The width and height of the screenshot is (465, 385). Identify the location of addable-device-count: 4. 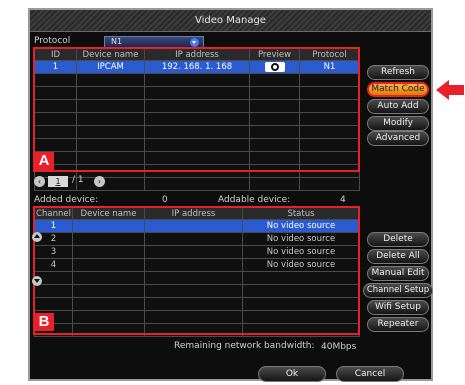
(343, 200).